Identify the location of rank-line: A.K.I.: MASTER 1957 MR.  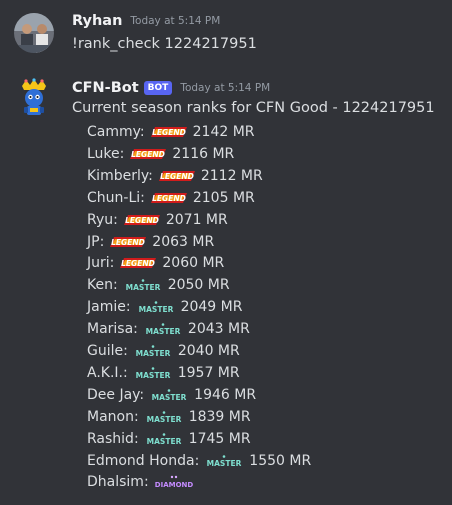
(163, 373).